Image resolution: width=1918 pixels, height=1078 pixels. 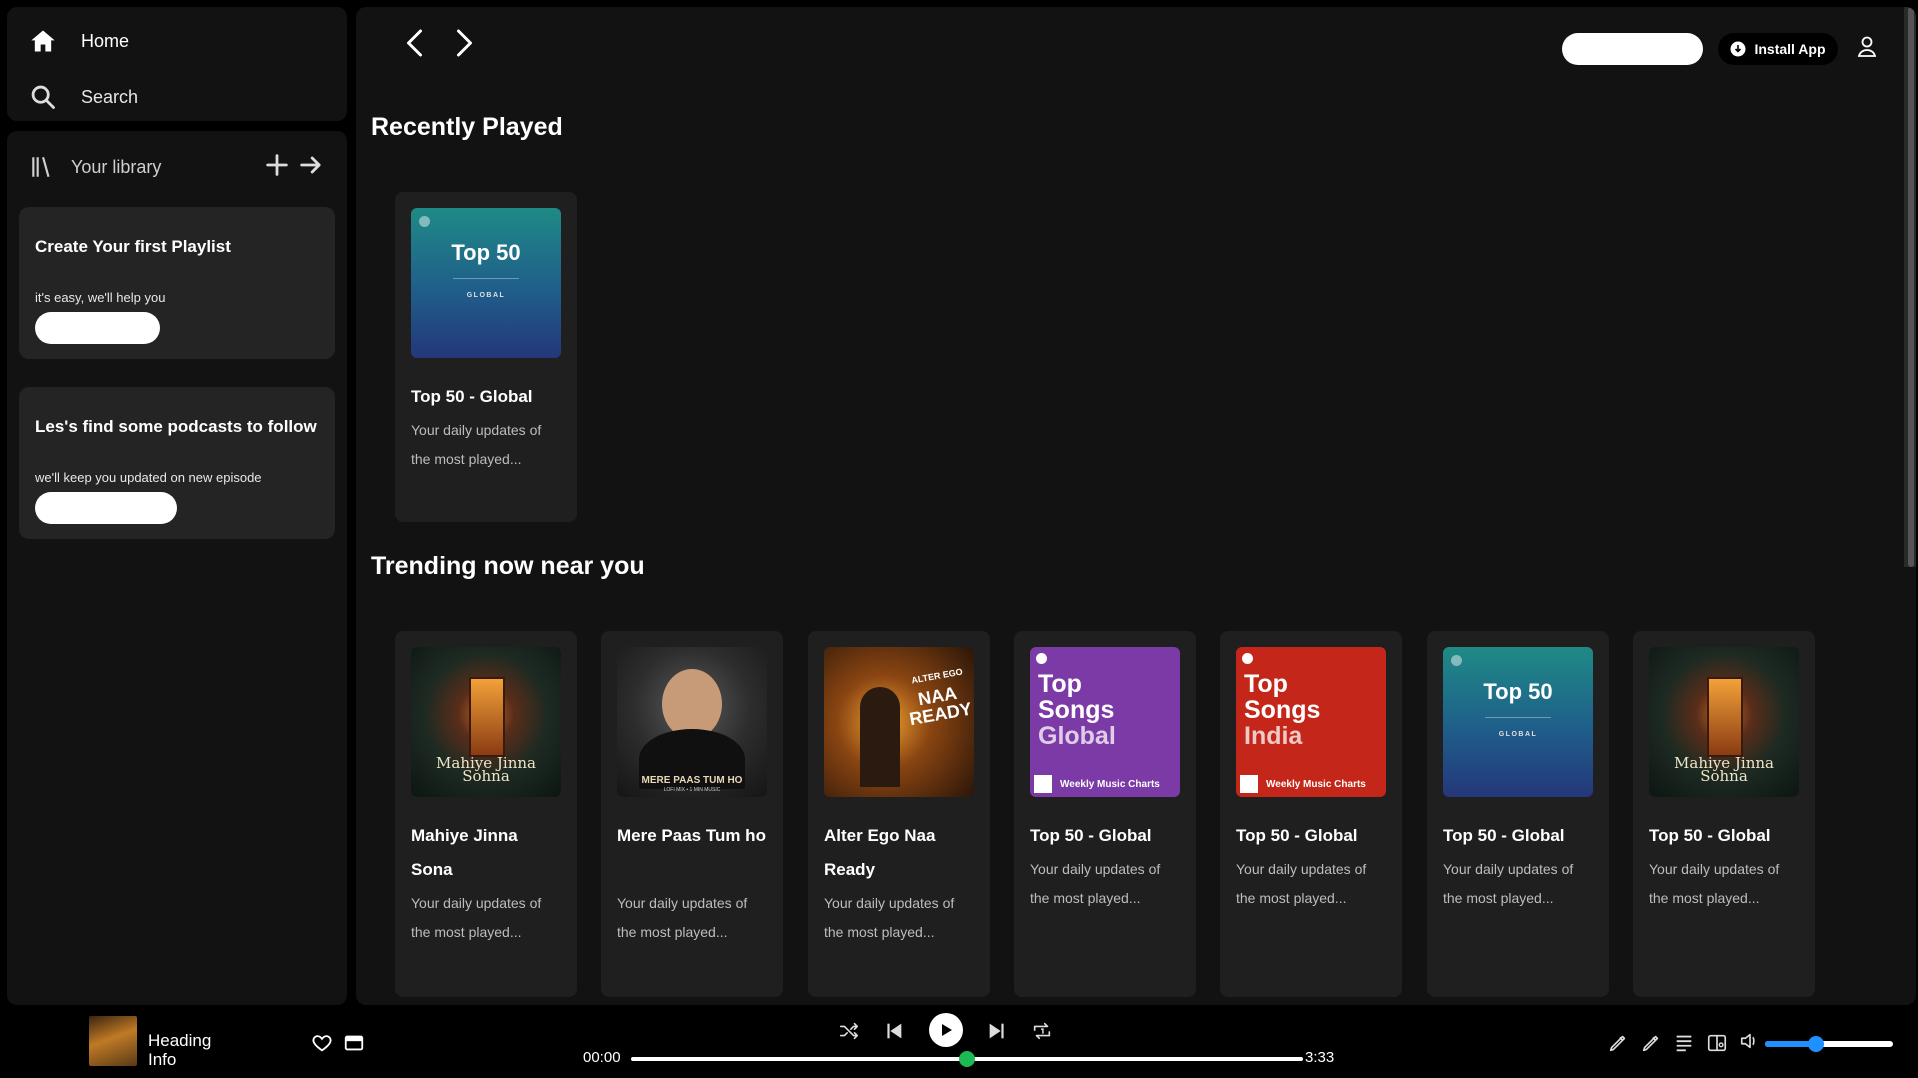 I want to click on phone-booth-shape, so click(x=1725, y=717).